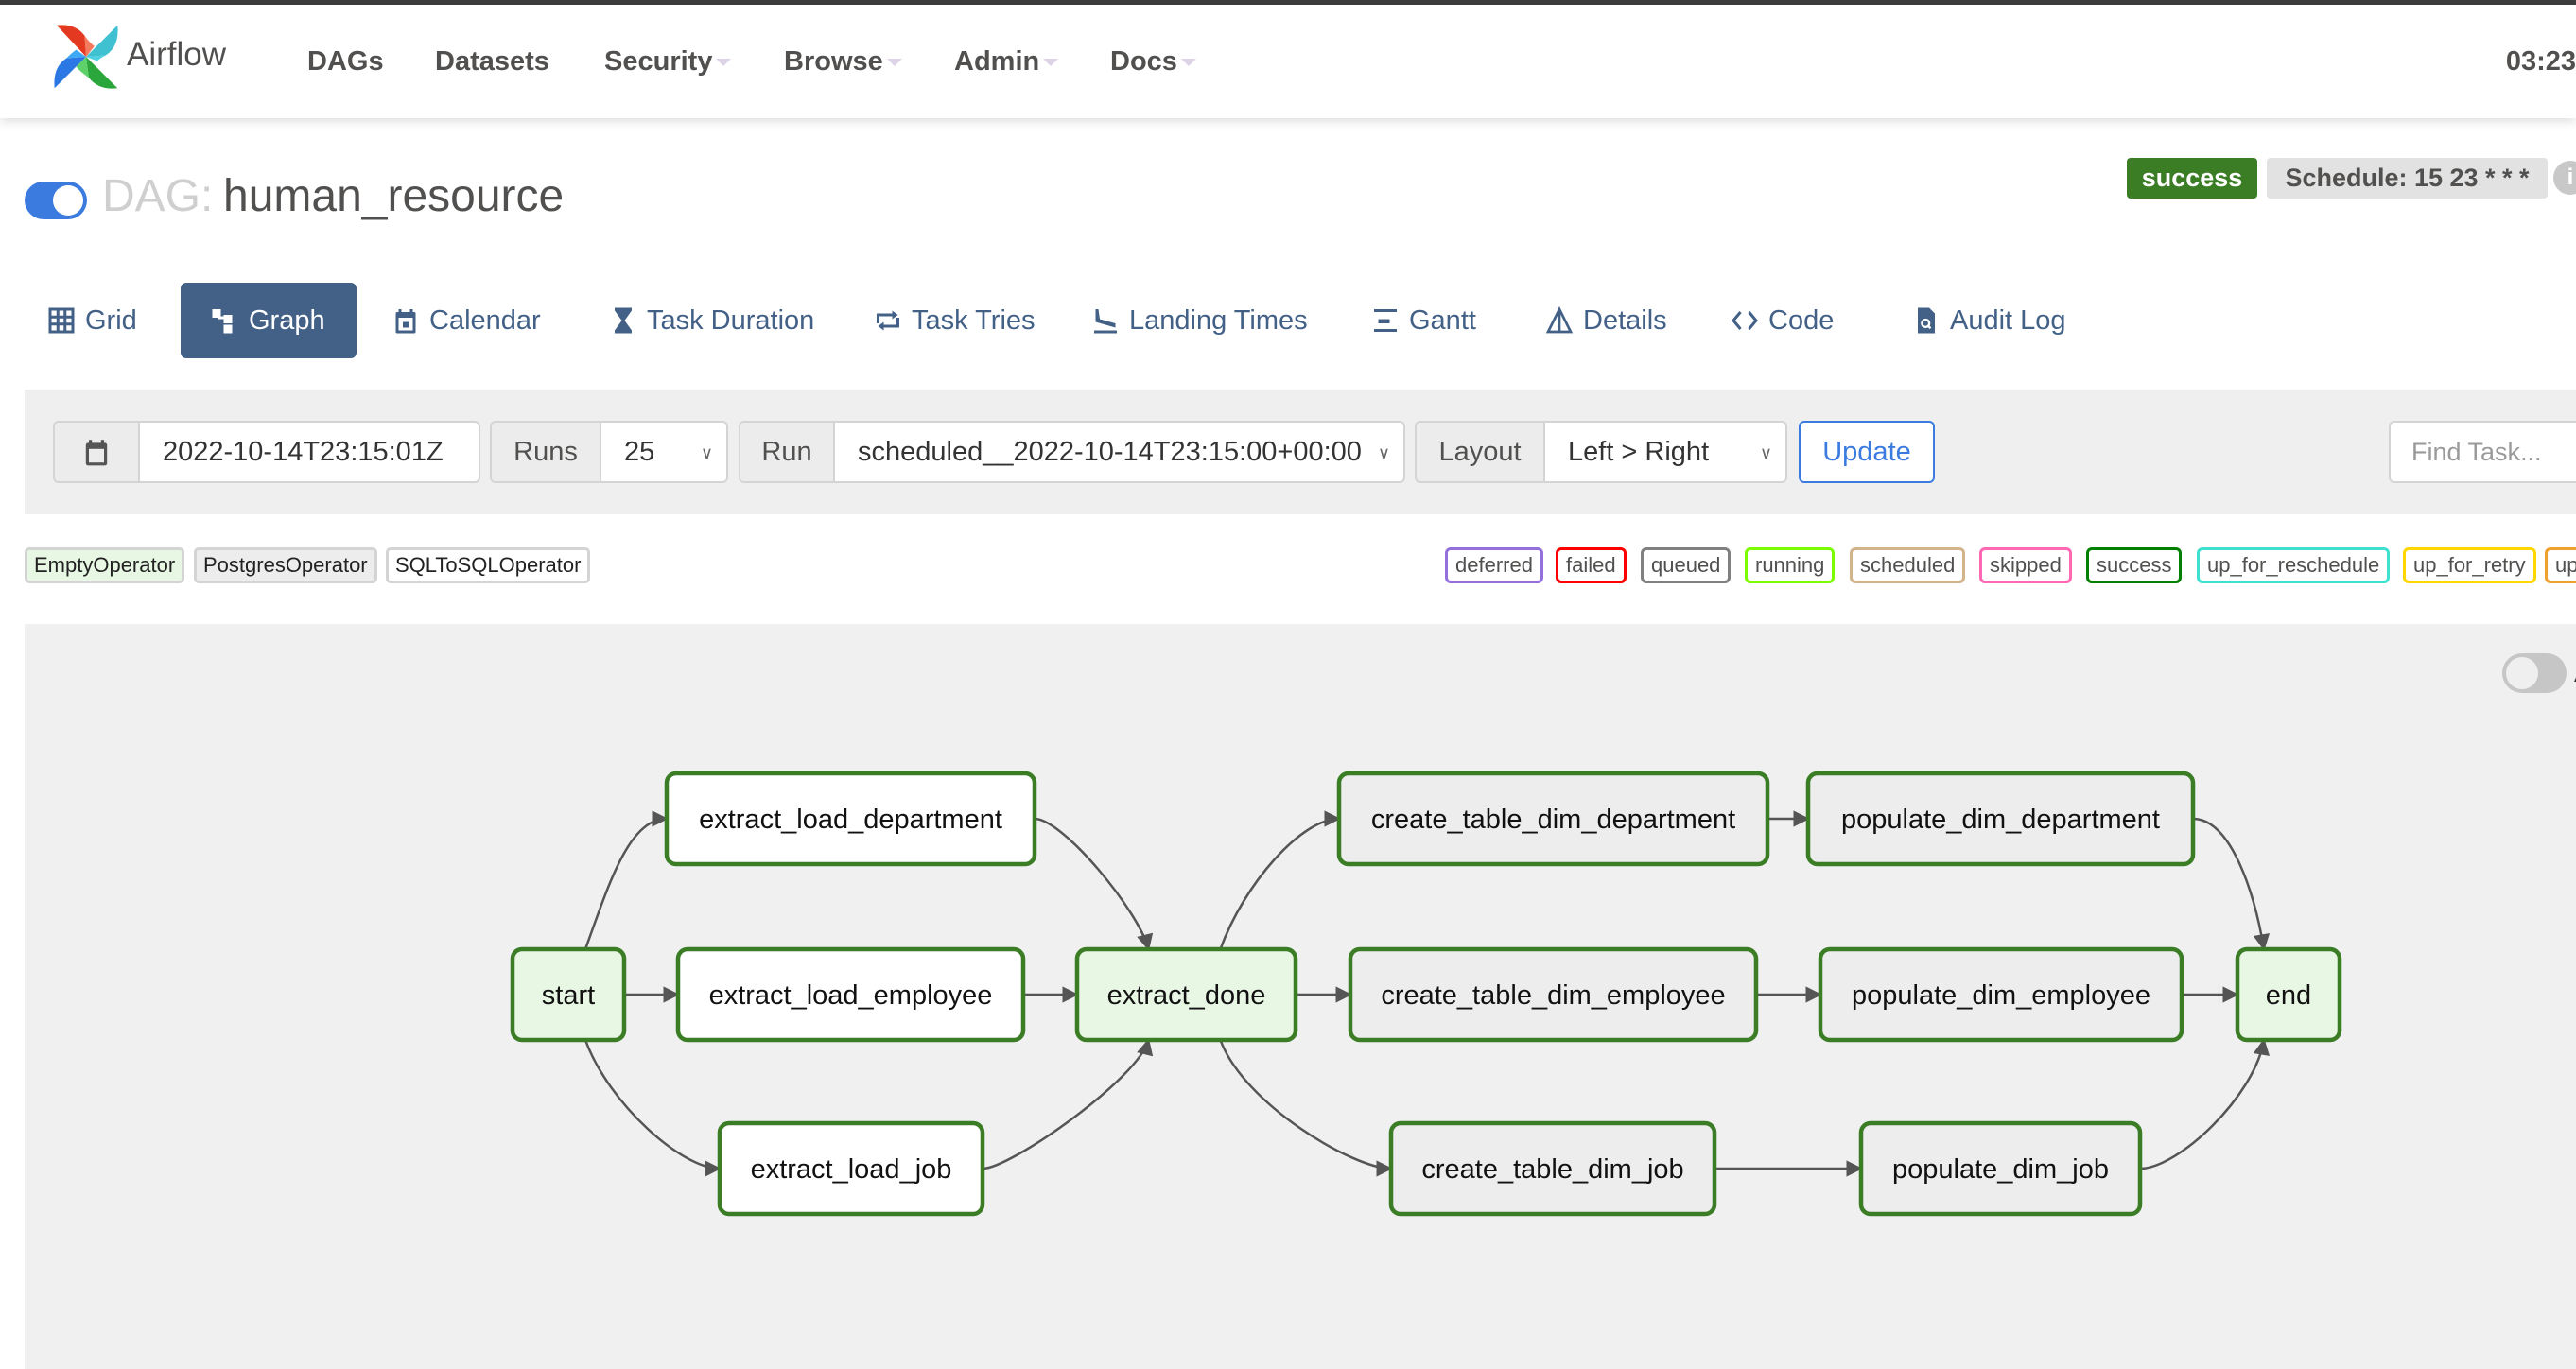 The image size is (2576, 1369). Describe the element at coordinates (1199, 320) in the screenshot. I see `tab-landing-times: Landing Times` at that location.